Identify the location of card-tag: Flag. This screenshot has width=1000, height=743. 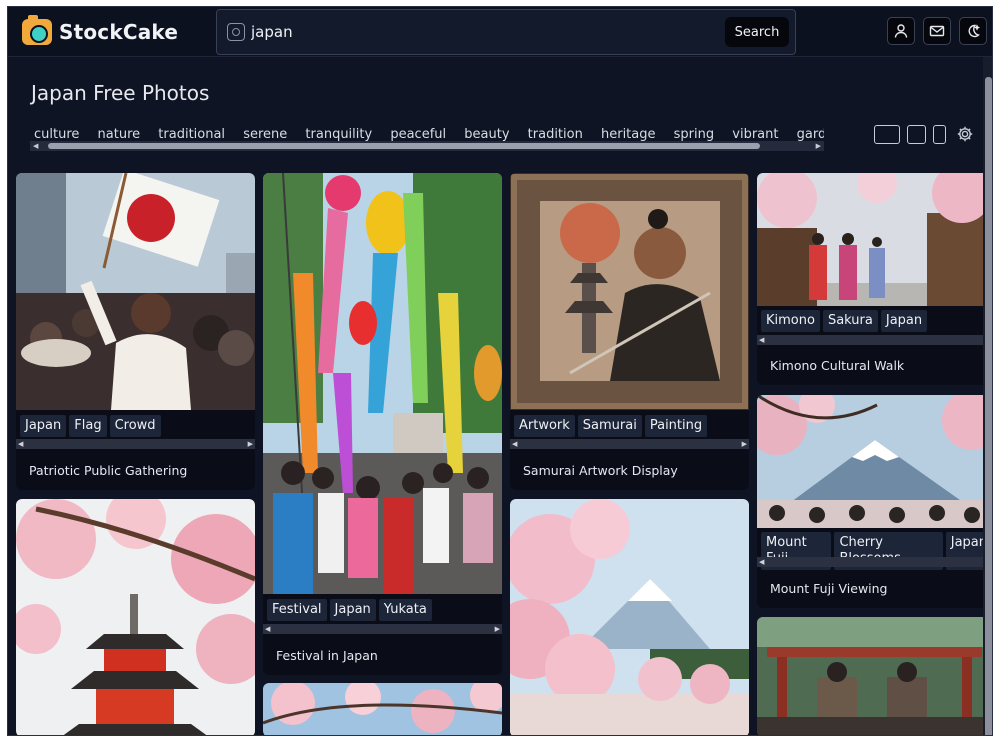
(88, 426).